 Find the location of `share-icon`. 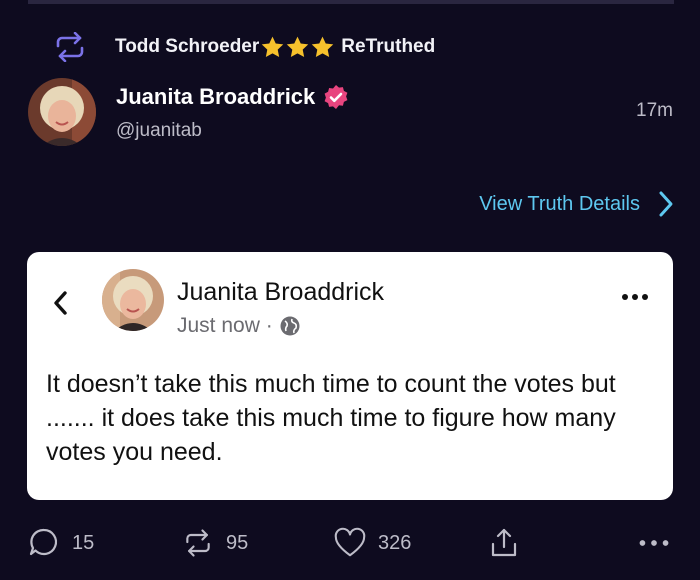

share-icon is located at coordinates (504, 542).